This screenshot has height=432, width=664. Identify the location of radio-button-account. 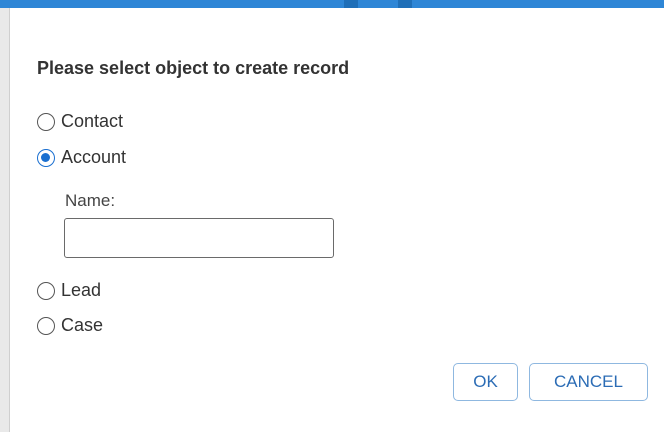
(46, 157).